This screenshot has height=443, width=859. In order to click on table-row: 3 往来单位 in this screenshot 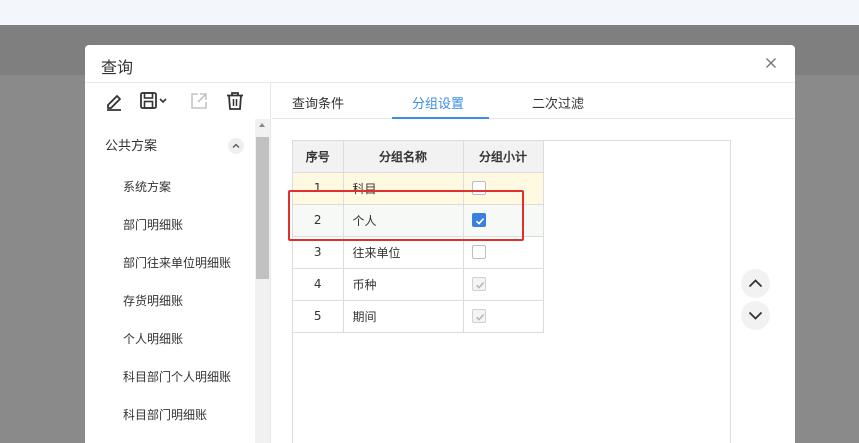, I will do `click(418, 252)`.